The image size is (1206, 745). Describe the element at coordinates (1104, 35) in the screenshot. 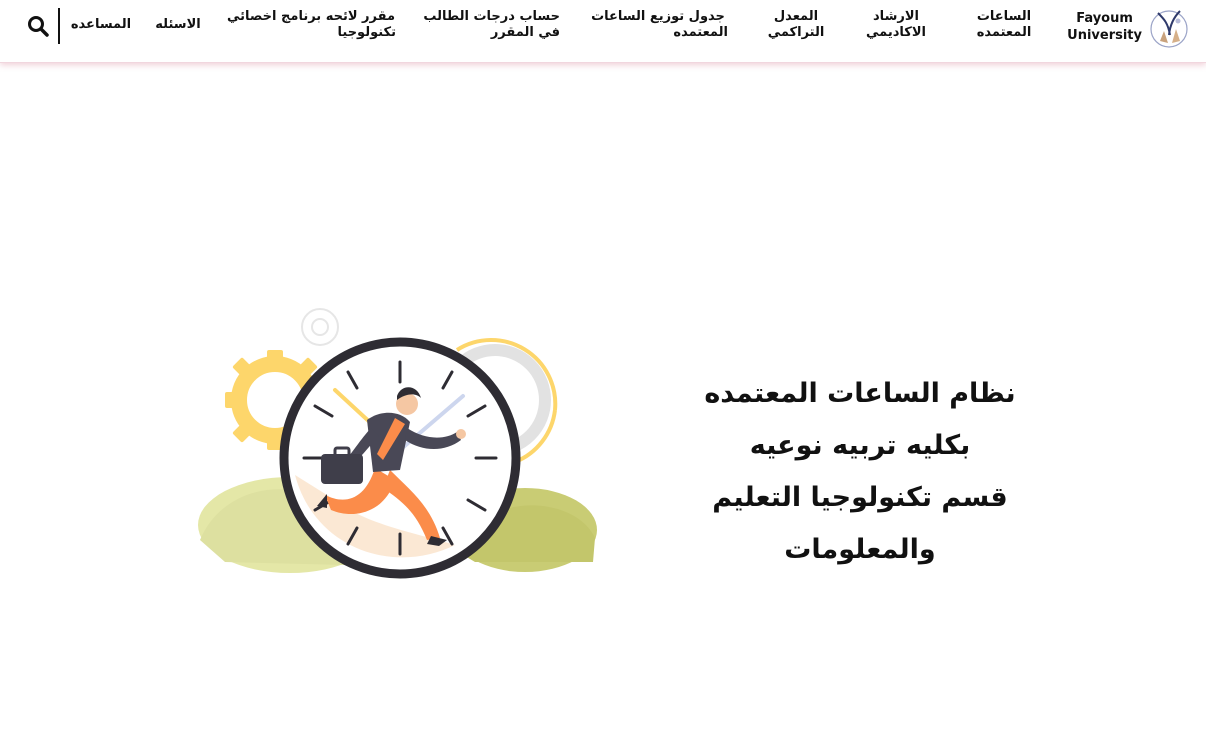

I see `brand-line-2: University` at that location.